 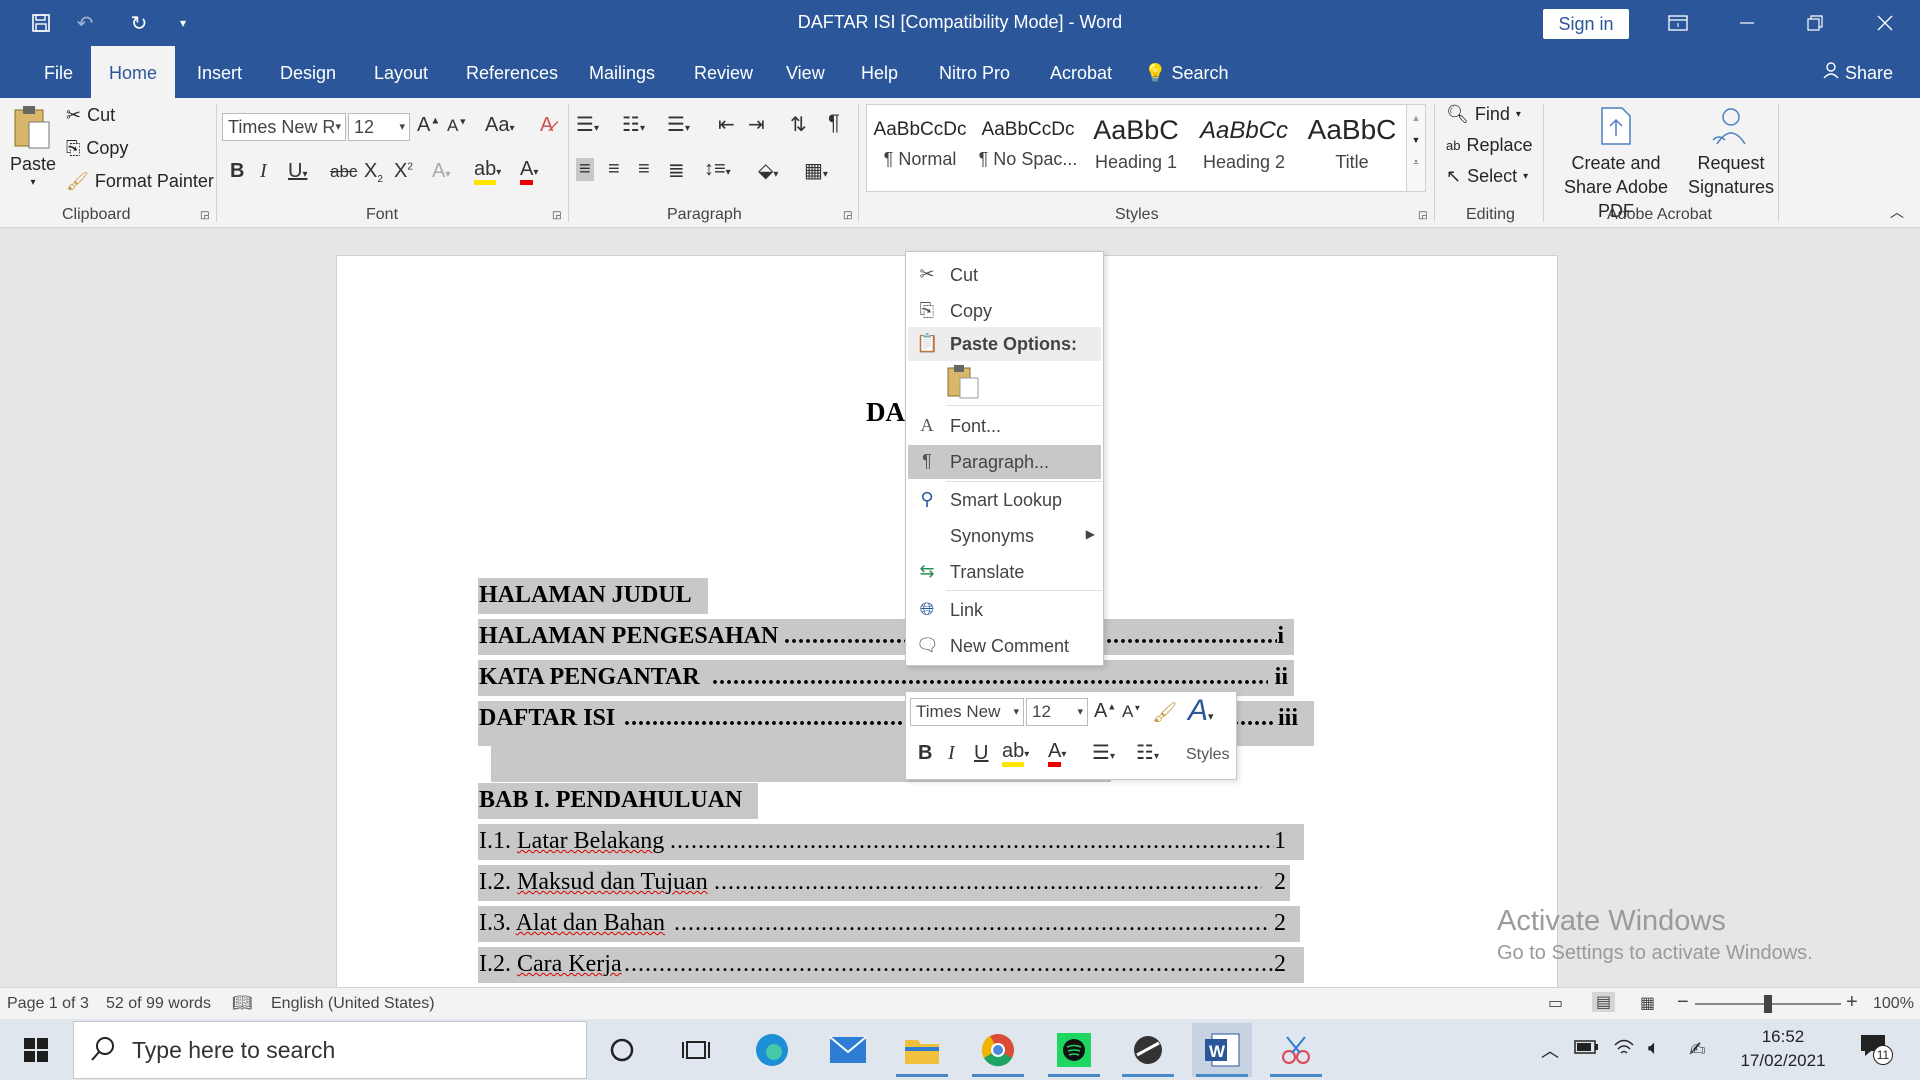 What do you see at coordinates (297, 171) in the screenshot?
I see `underline-icon: U▾` at bounding box center [297, 171].